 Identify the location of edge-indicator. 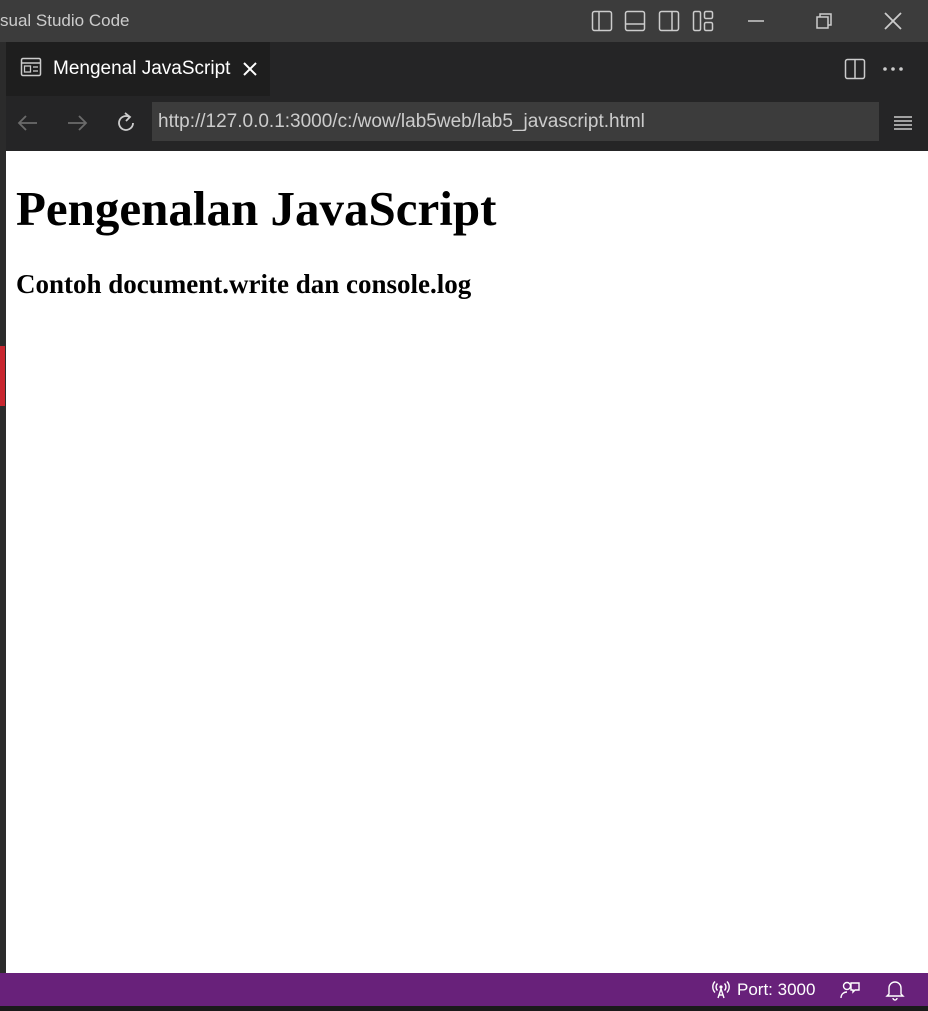
(2, 376).